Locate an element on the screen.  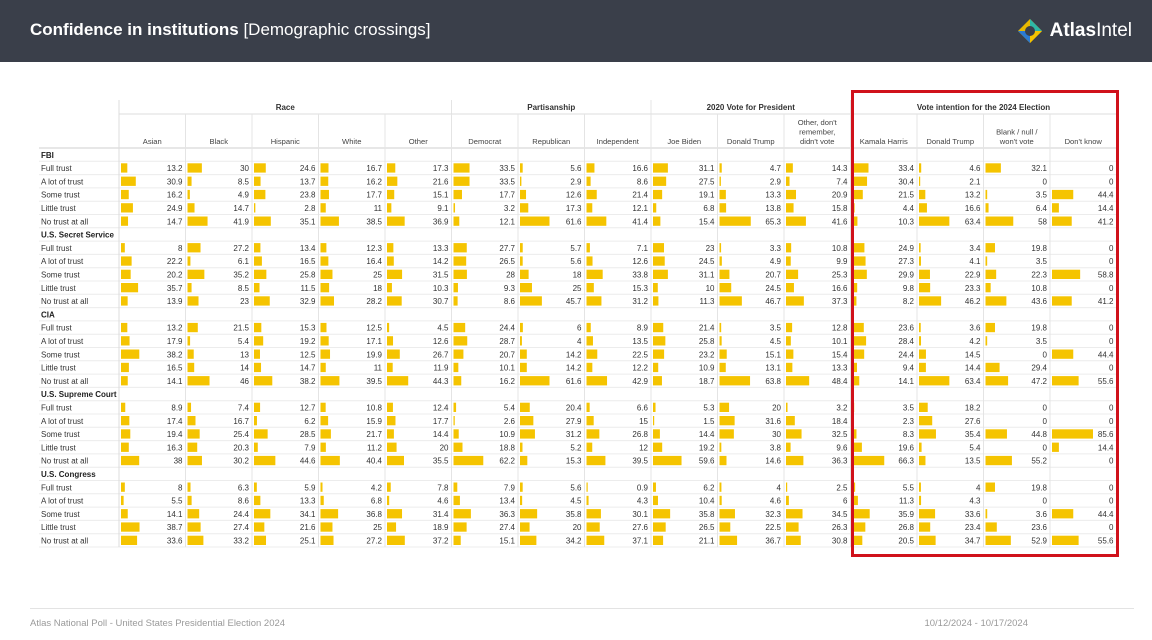
data-value: 13.2 is located at coordinates (175, 168).